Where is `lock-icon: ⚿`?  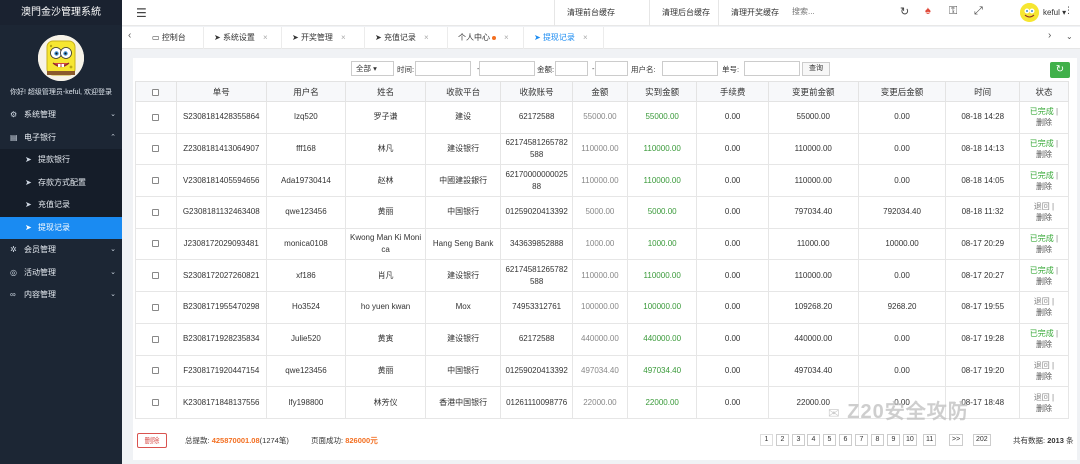
lock-icon: ⚿ is located at coordinates (953, 11).